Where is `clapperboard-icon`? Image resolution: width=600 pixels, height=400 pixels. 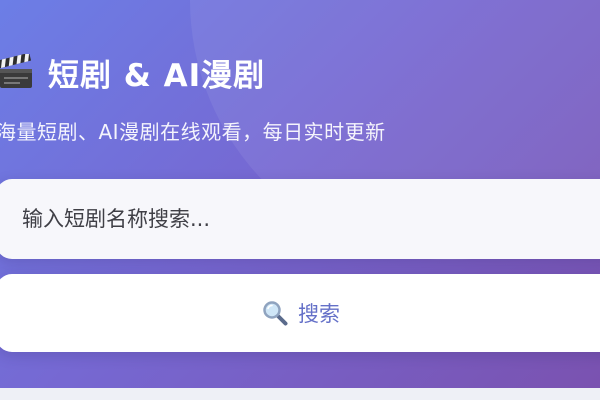 clapperboard-icon is located at coordinates (16, 71).